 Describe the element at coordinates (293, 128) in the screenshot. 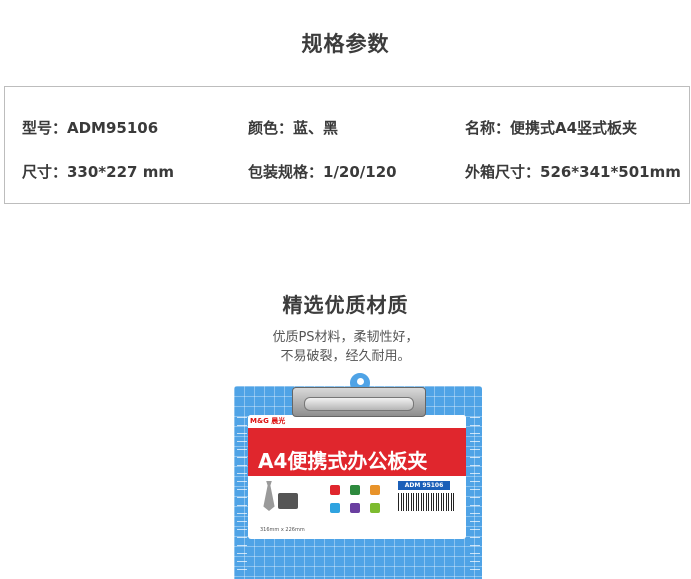

I see `spec-color: 颜色：蓝、黑` at that location.